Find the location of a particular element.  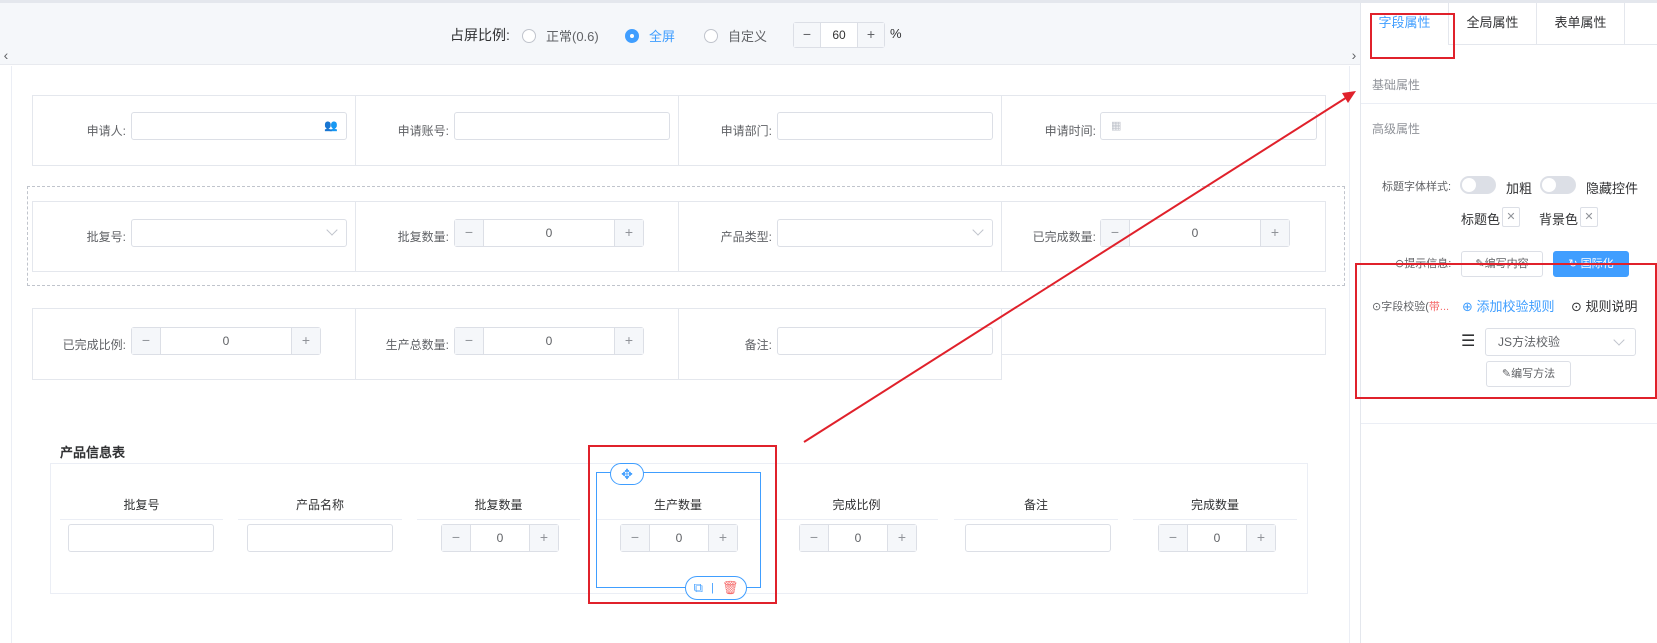

bold-toggle is located at coordinates (1478, 185).